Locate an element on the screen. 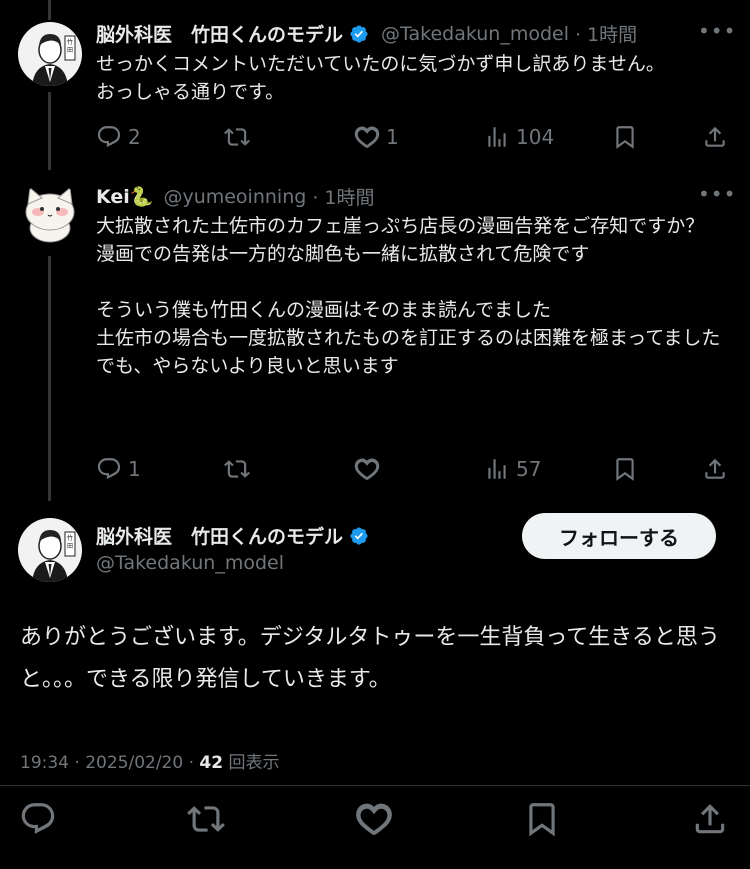  views-count: 57 is located at coordinates (529, 469).